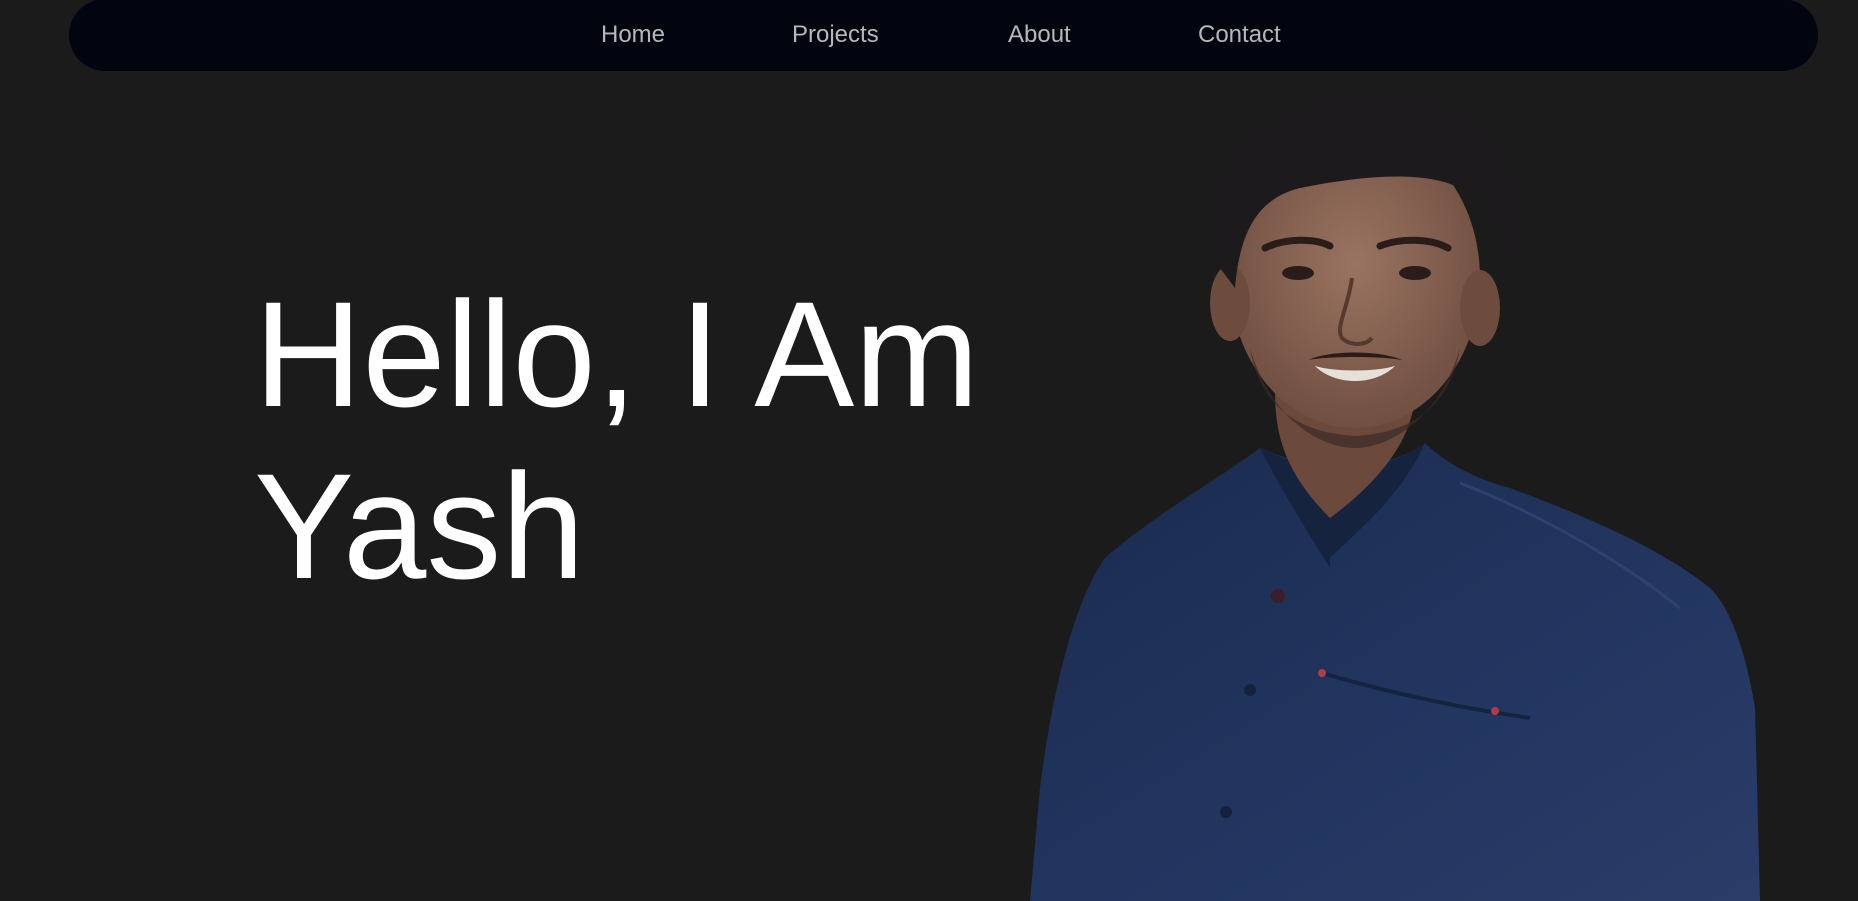 The width and height of the screenshot is (1858, 901). I want to click on nav-links: Home Projects About Contact, so click(943, 35).